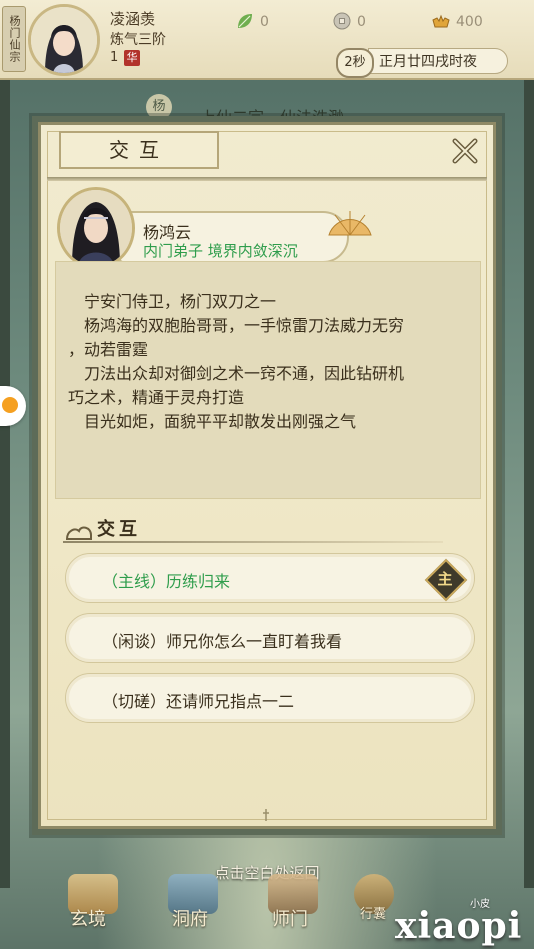 The width and height of the screenshot is (534, 949). Describe the element at coordinates (166, 581) in the screenshot. I see `option-label: （主线）历练归来` at that location.